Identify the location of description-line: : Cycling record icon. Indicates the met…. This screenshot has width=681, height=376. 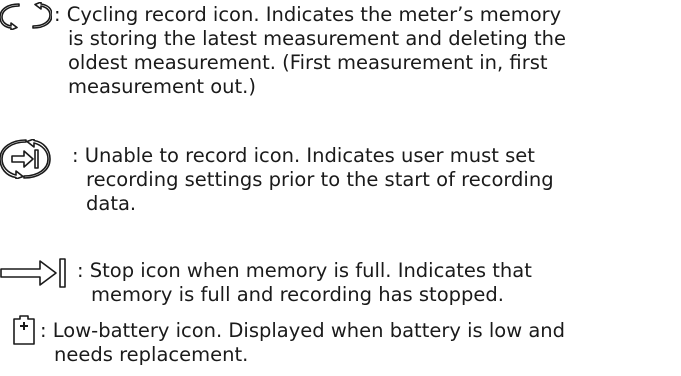
(308, 14).